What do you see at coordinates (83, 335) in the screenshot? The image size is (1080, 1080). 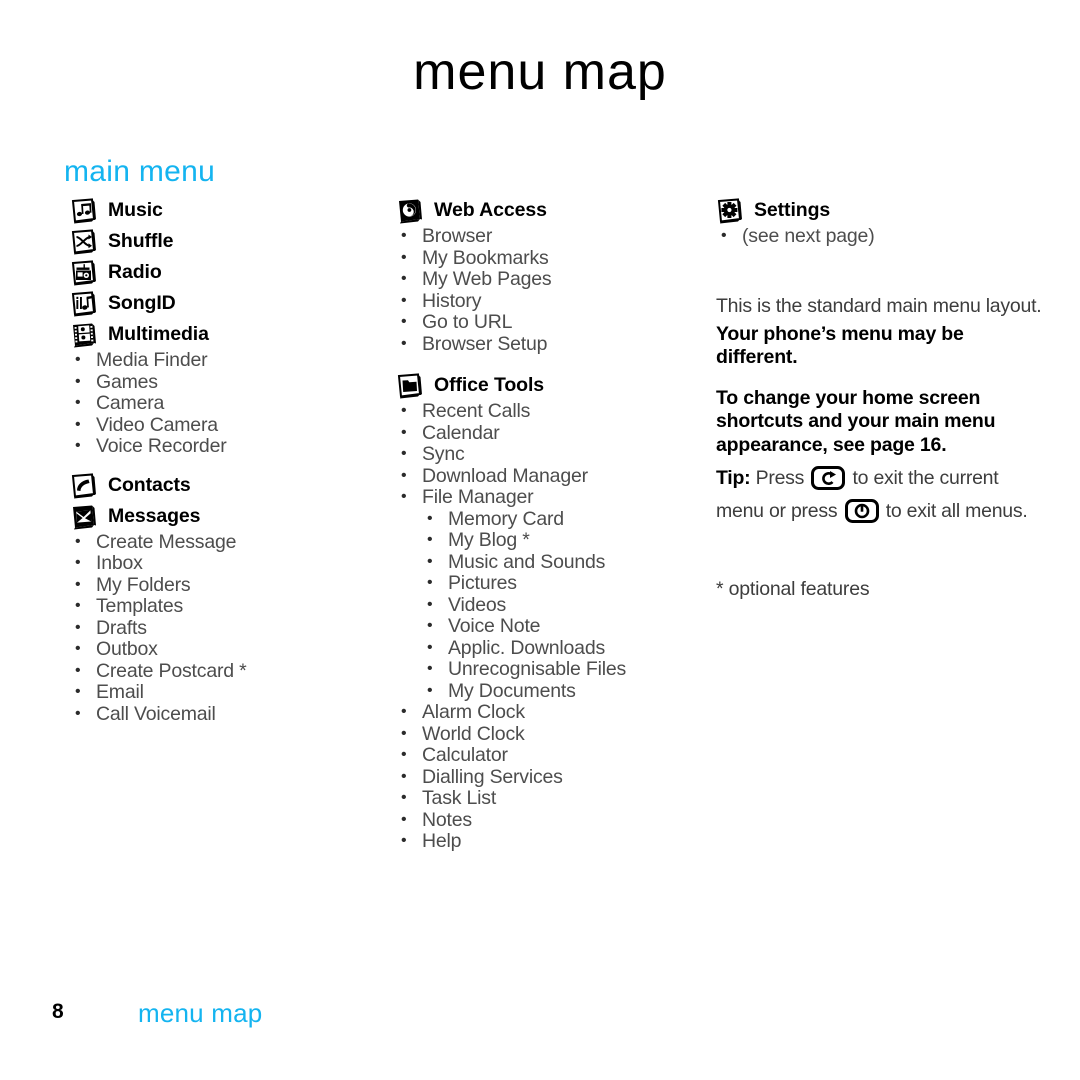 I see `filmstrip-icon` at bounding box center [83, 335].